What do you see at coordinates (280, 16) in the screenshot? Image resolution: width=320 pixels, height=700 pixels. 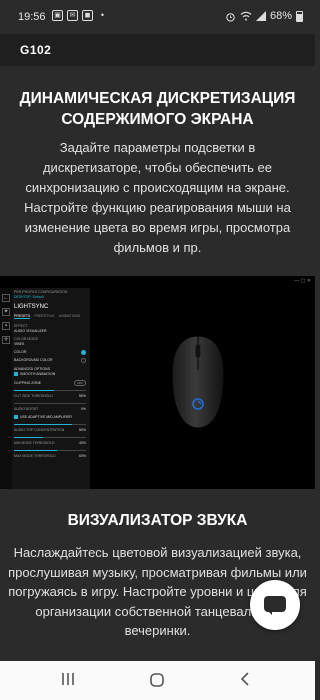 I see `battery-text: 68%` at bounding box center [280, 16].